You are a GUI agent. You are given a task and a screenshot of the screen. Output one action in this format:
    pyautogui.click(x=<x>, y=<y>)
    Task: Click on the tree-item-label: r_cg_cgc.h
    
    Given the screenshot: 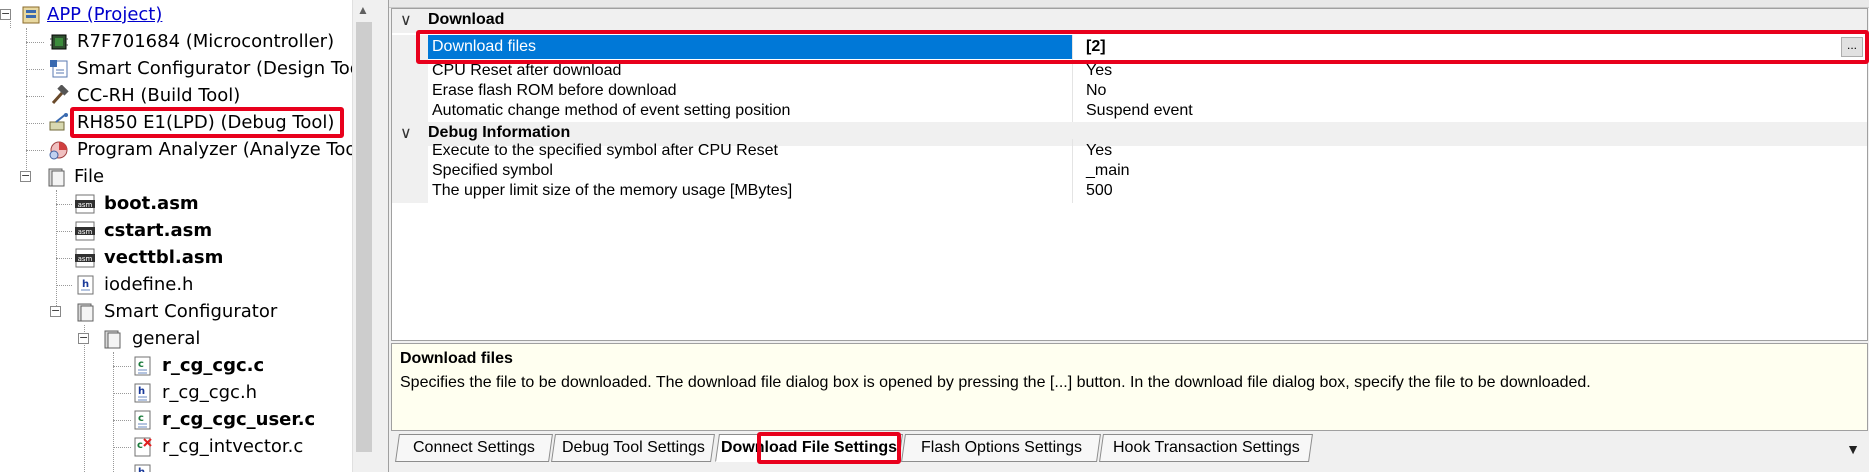 What is the action you would take?
    pyautogui.click(x=210, y=392)
    